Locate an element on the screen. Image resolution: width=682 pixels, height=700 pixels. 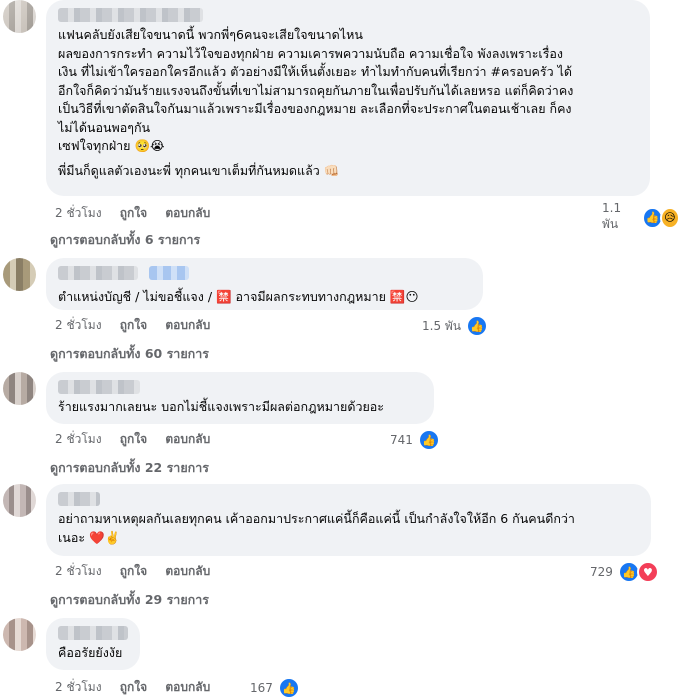
reaction-count: 741 is located at coordinates (401, 440).